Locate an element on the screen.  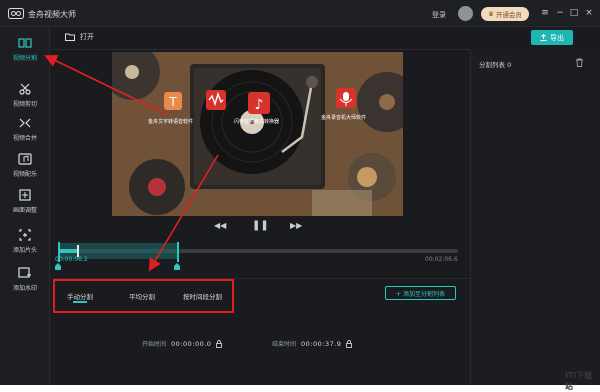
trash-icon is located at coordinates (579, 62).